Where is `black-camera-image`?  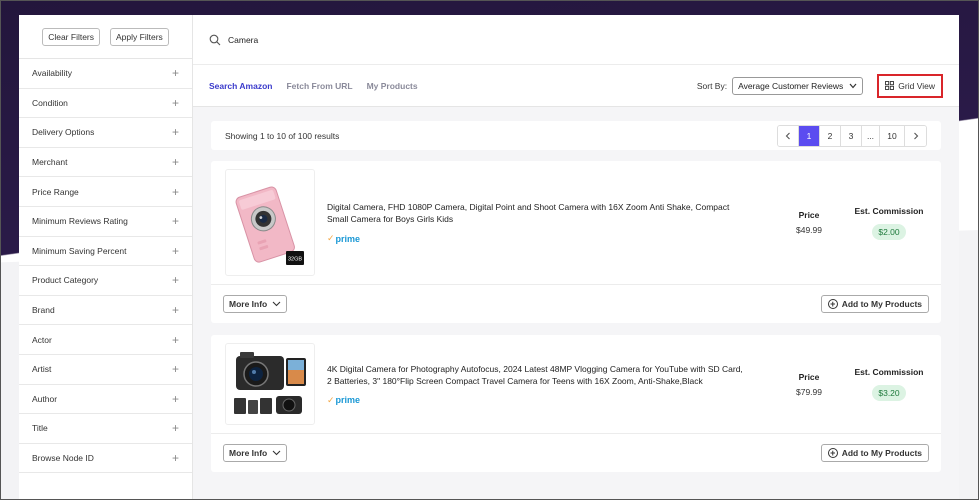 black-camera-image is located at coordinates (270, 383).